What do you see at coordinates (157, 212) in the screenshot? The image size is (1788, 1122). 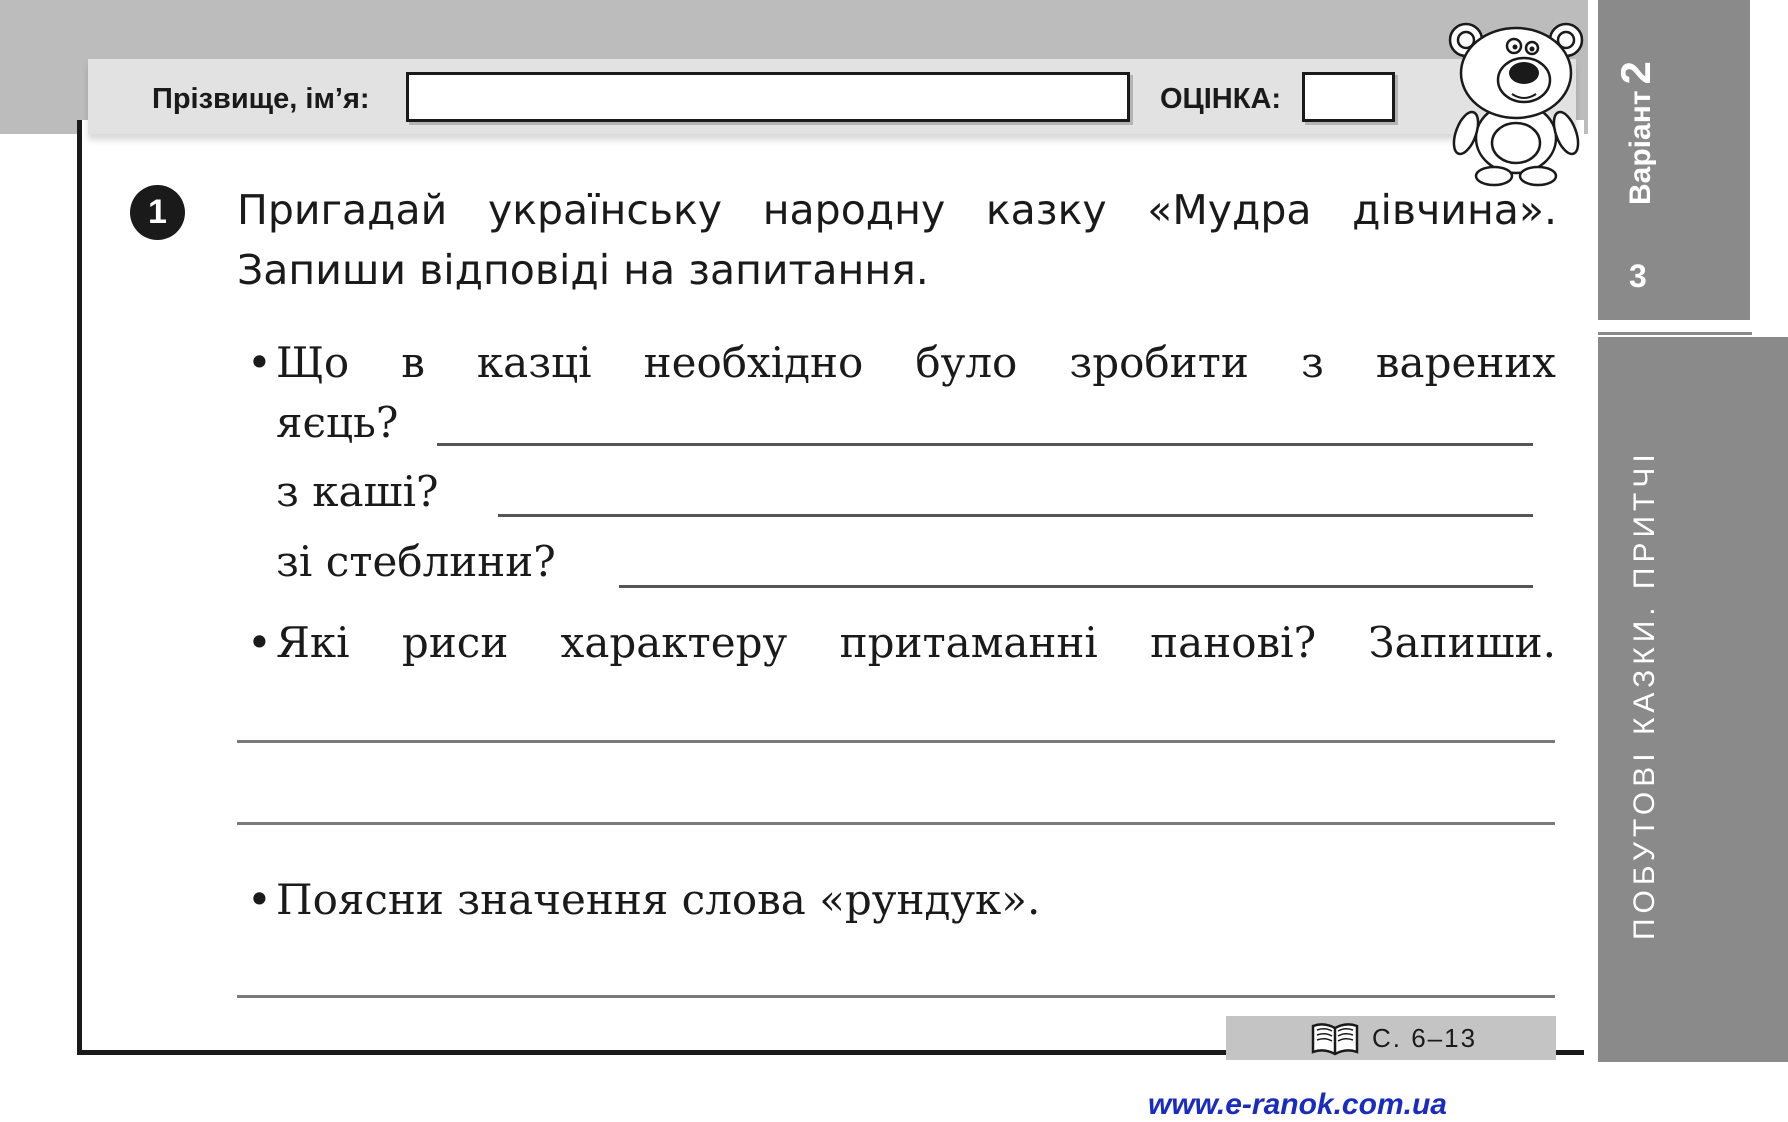 I see `task-number-badge: 1` at bounding box center [157, 212].